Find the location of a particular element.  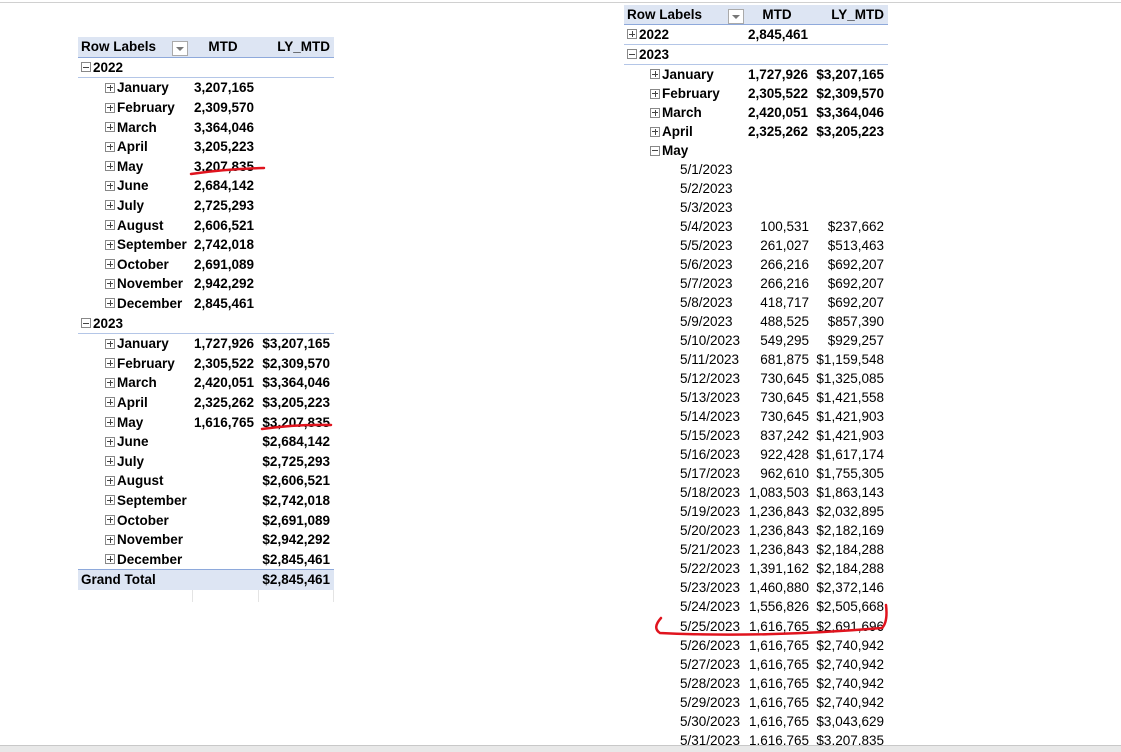

row-label: 5/25/2023 is located at coordinates (710, 626).